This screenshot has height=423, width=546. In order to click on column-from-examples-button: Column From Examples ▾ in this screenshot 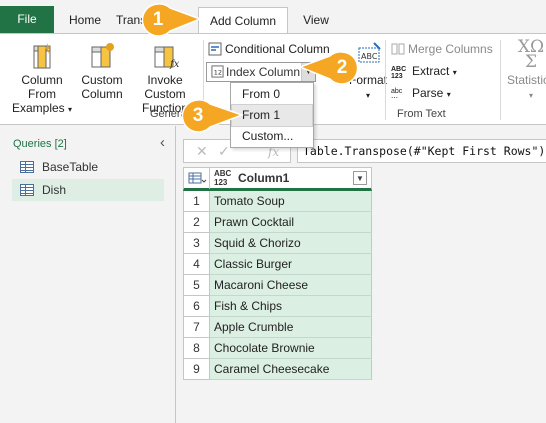, I will do `click(42, 77)`.